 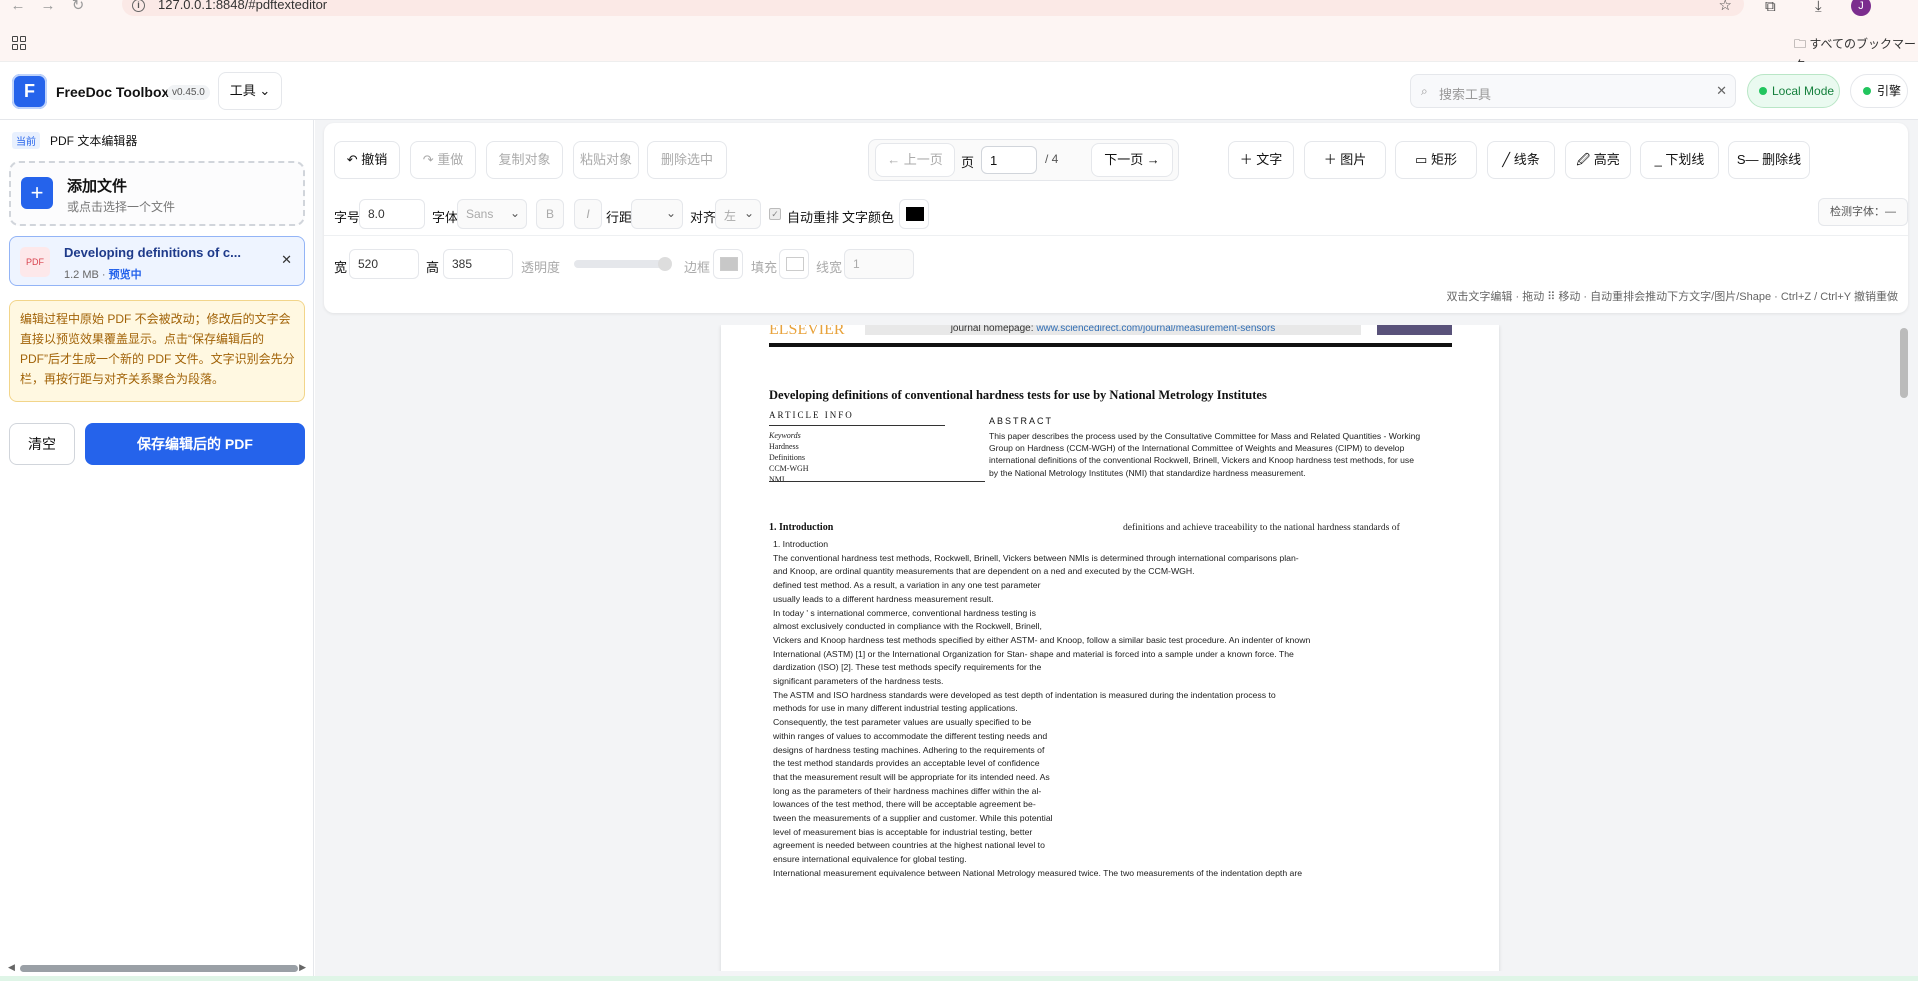 I want to click on scroll-right-icon: ▶, so click(x=302, y=967).